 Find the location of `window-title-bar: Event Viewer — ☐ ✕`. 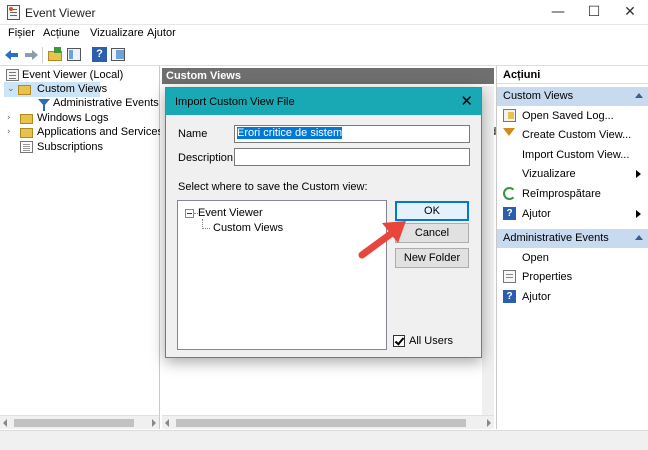

window-title-bar: Event Viewer — ☐ ✕ is located at coordinates (324, 12).